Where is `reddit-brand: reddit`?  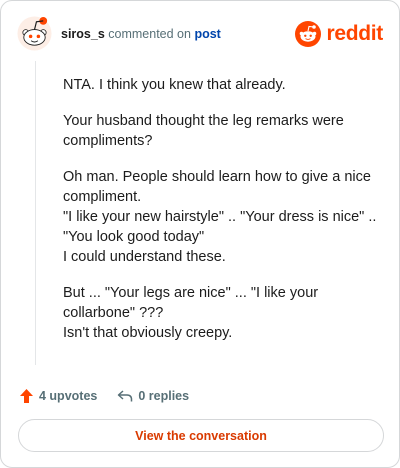 reddit-brand: reddit is located at coordinates (339, 34).